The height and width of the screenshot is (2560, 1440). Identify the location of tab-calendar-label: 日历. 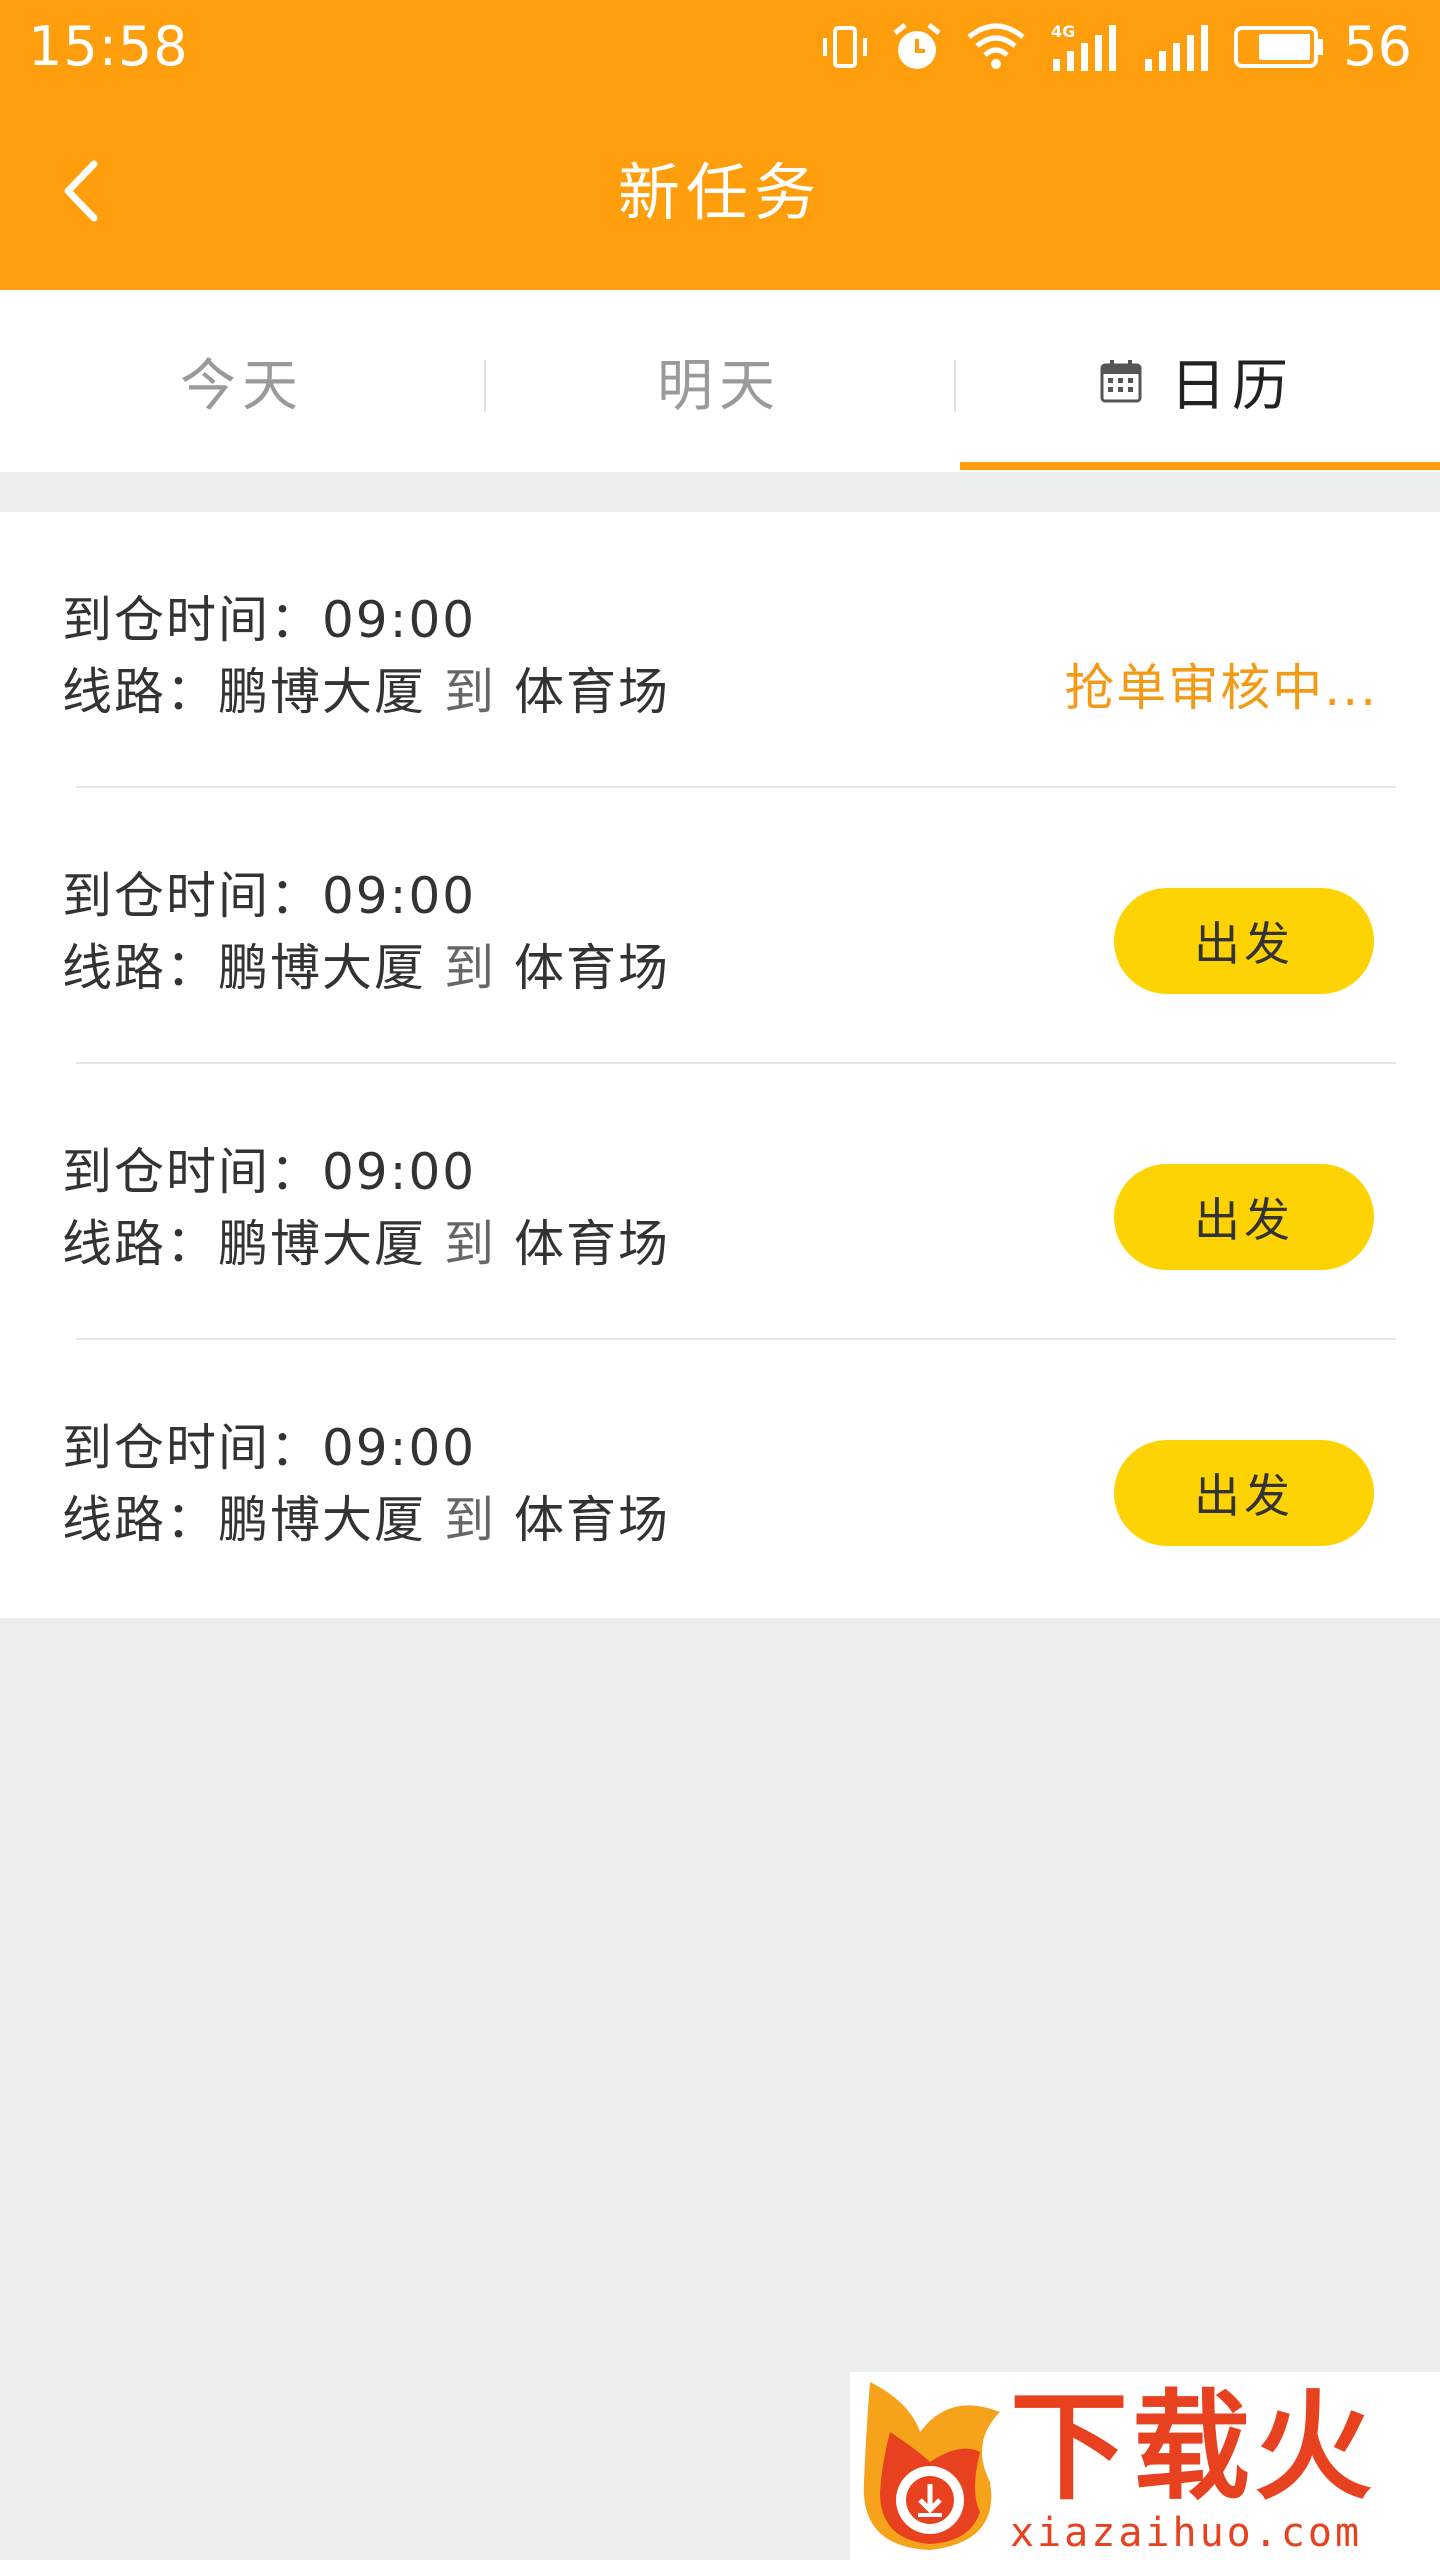
(1232, 386).